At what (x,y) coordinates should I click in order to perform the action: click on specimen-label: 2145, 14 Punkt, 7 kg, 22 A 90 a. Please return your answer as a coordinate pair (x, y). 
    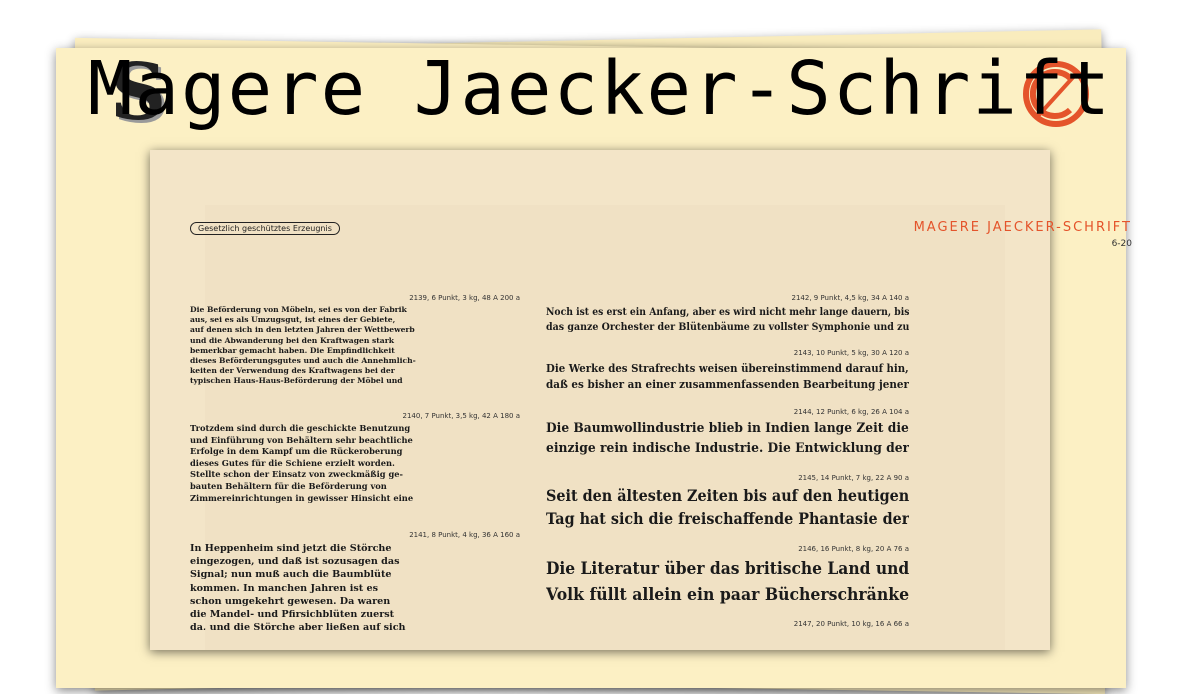
    Looking at the image, I should click on (853, 478).